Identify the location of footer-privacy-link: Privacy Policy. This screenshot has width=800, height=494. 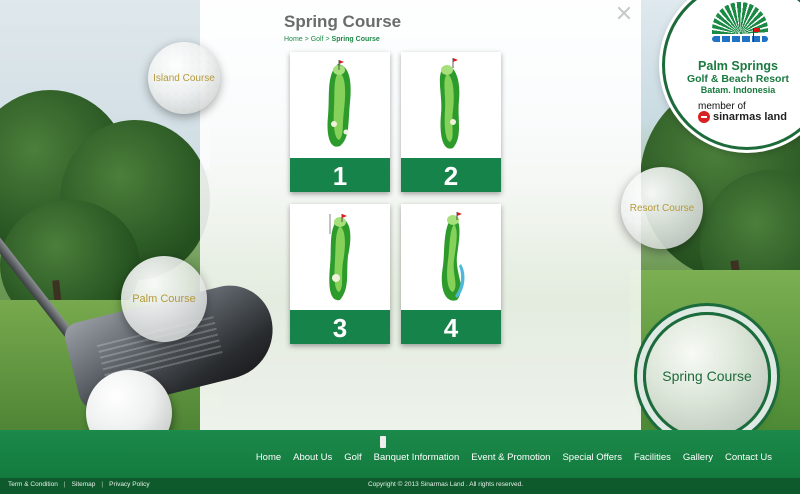
(129, 484).